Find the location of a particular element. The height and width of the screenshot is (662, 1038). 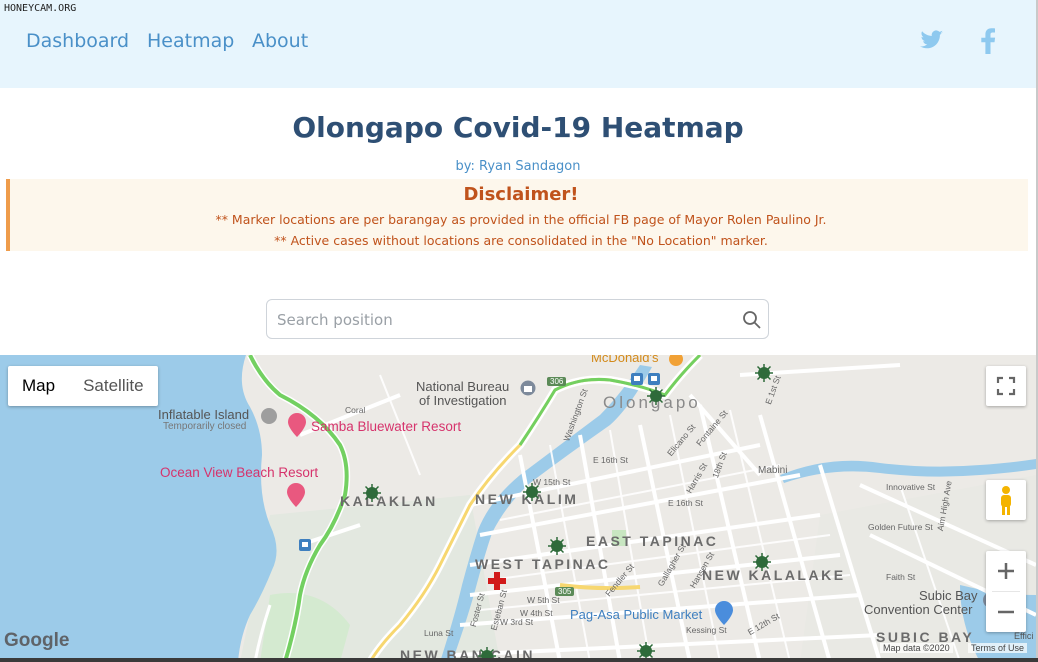

street-label: W 3rd St is located at coordinates (517, 622).